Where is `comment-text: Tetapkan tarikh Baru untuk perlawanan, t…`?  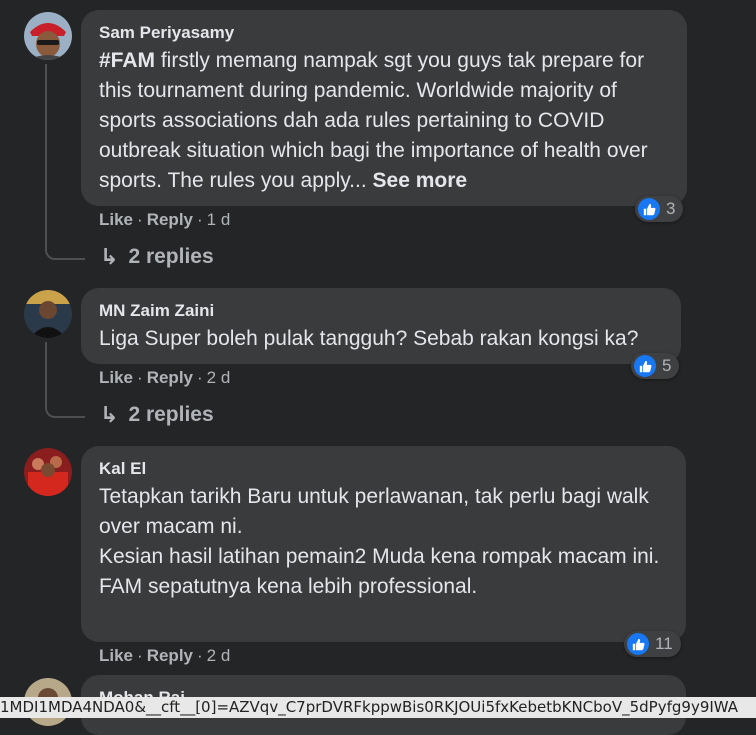 comment-text: Tetapkan tarikh Baru untuk perlawanan, t… is located at coordinates (374, 511).